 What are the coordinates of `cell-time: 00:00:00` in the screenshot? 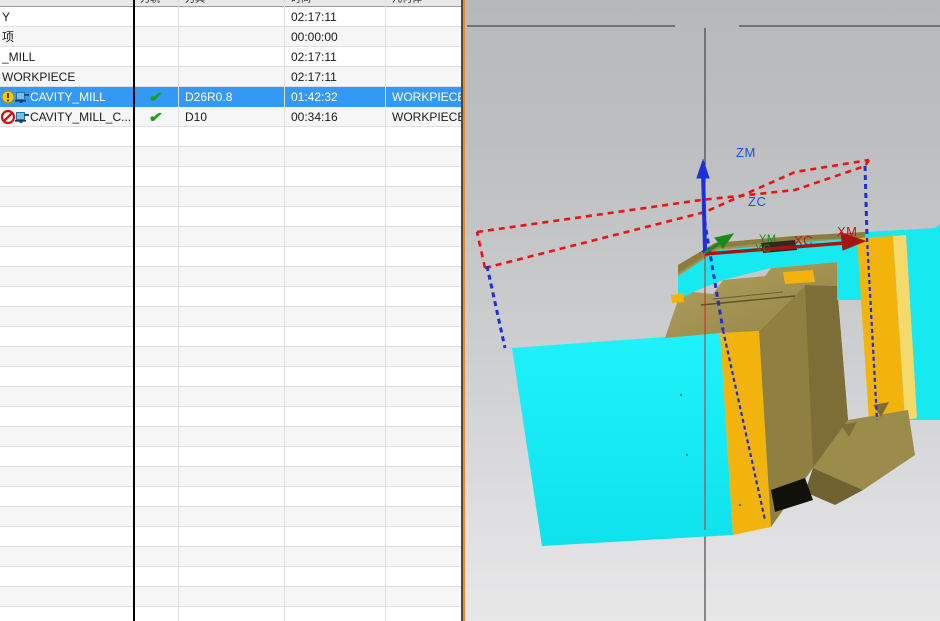 It's located at (335, 37).